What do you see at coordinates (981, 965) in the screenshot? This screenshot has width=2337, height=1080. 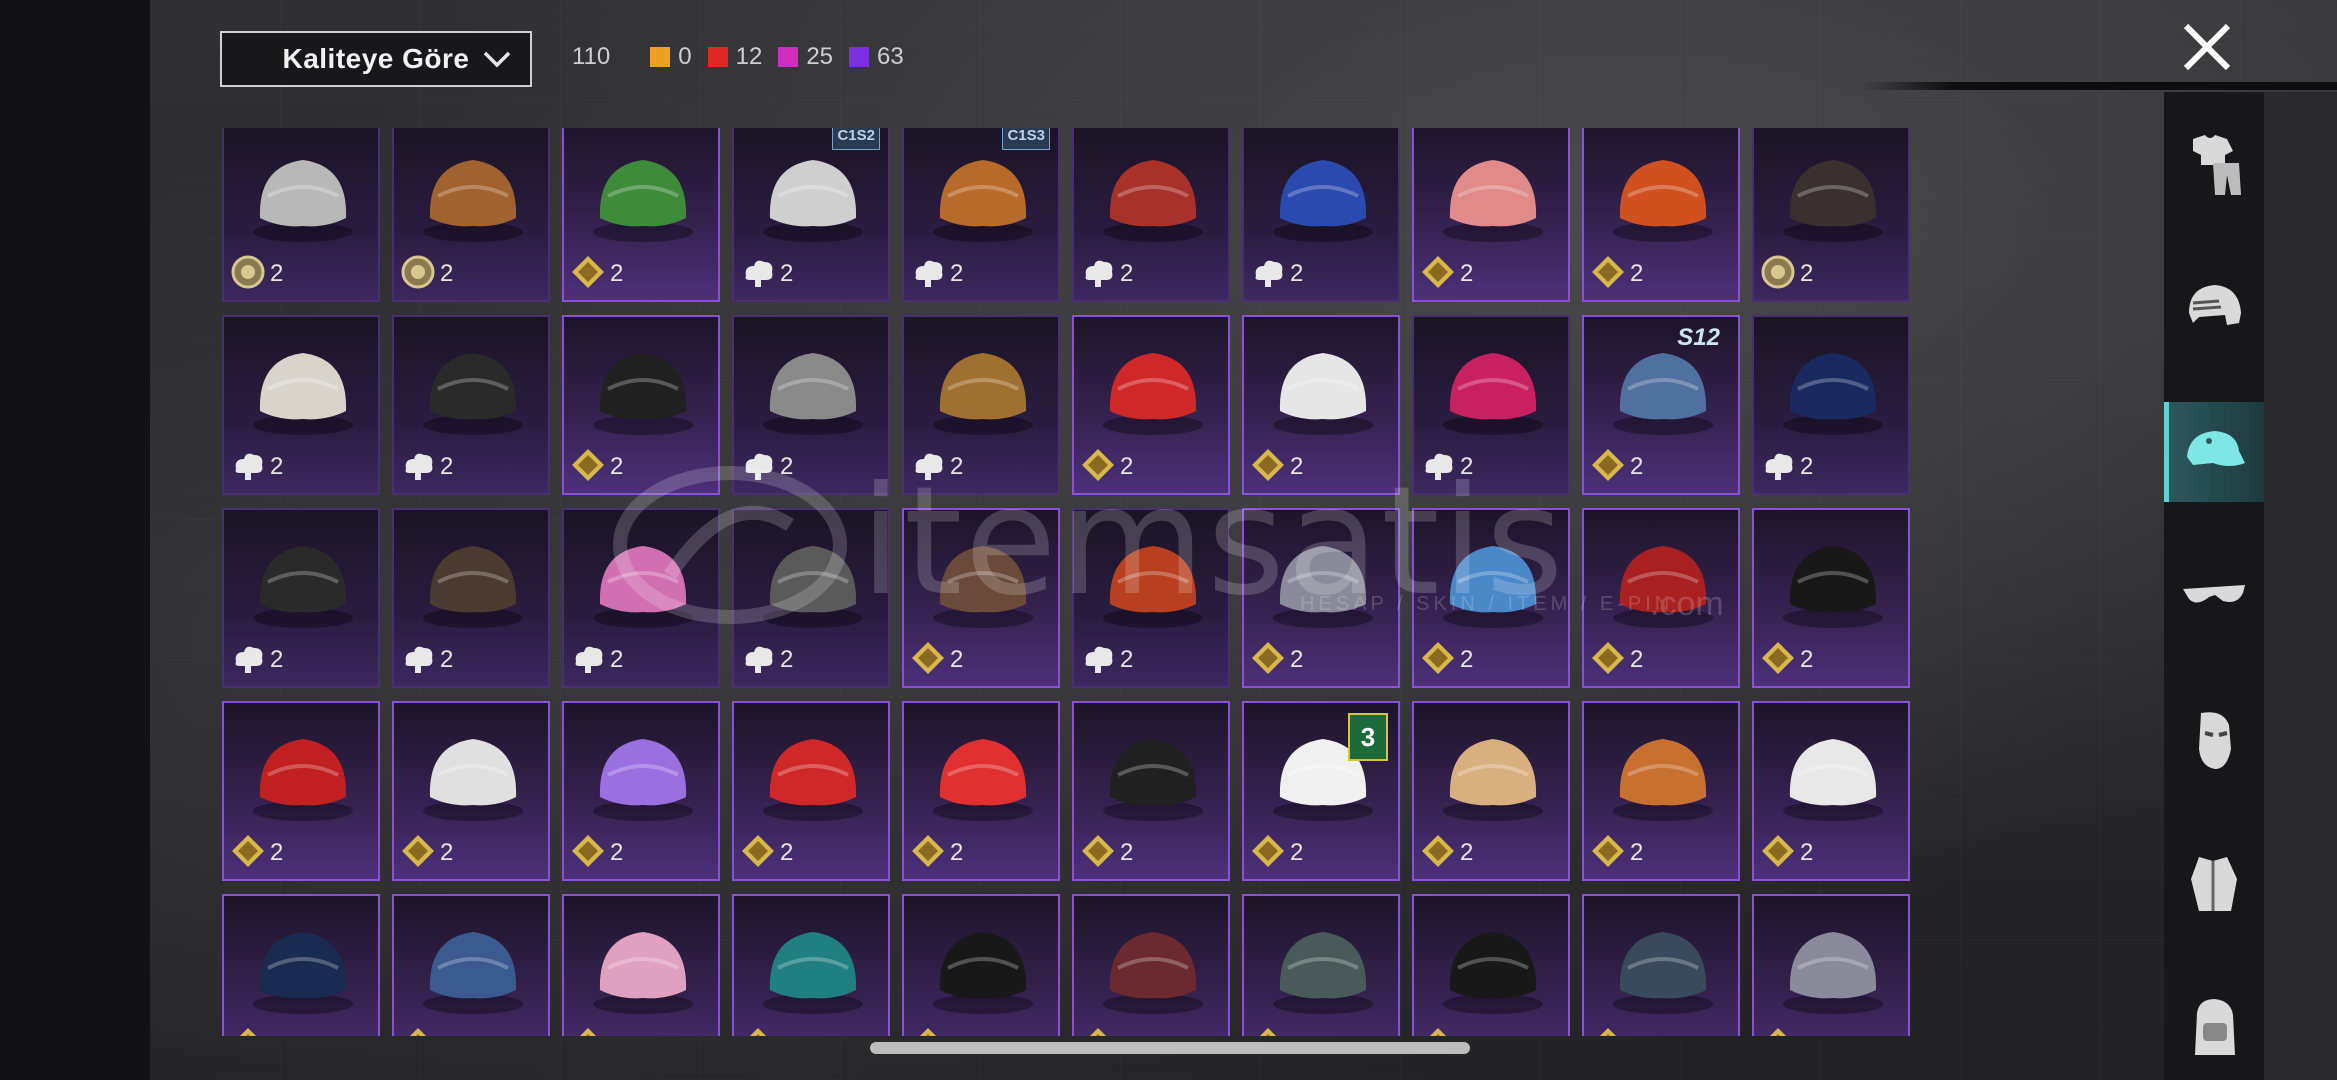 I see `item-cell-black-cap: 2` at bounding box center [981, 965].